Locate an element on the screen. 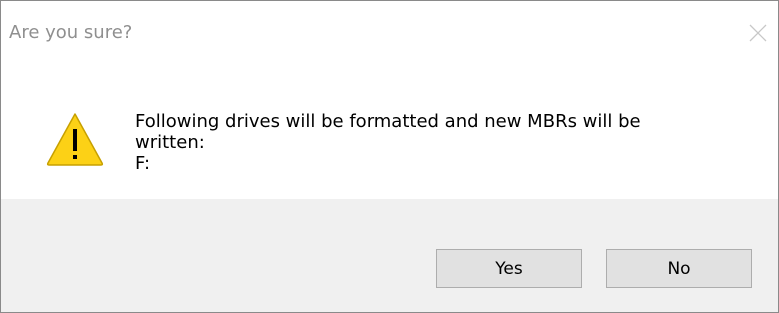 Image resolution: width=779 pixels, height=313 pixels. message-line: F: is located at coordinates (143, 163).